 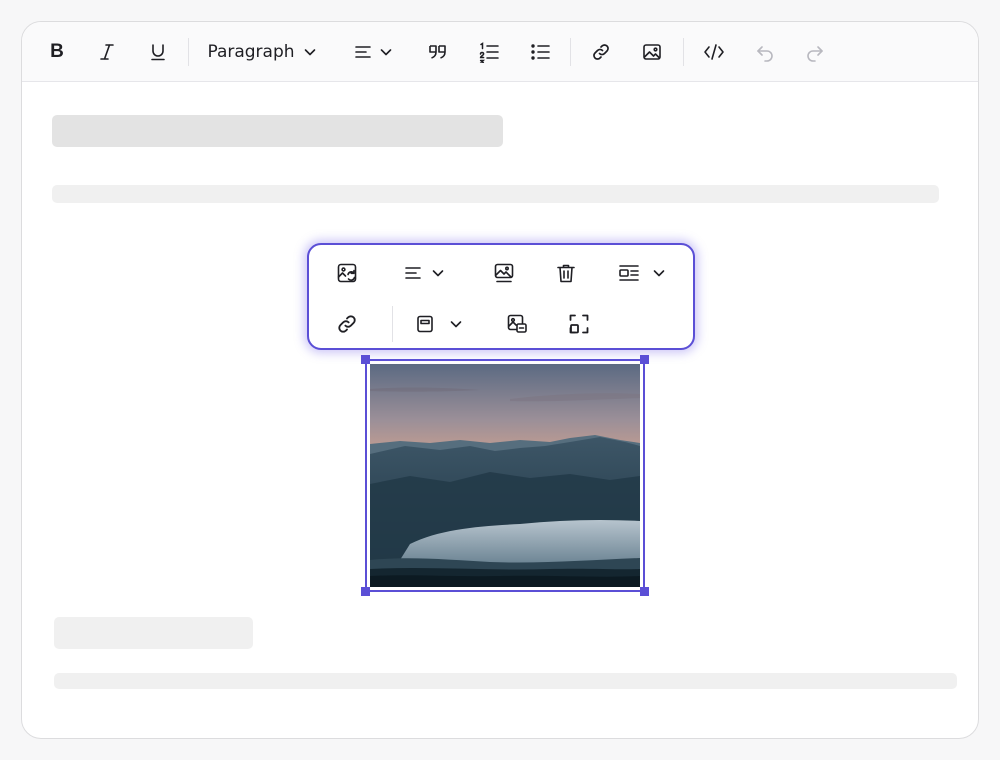 I want to click on code-icon, so click(x=714, y=52).